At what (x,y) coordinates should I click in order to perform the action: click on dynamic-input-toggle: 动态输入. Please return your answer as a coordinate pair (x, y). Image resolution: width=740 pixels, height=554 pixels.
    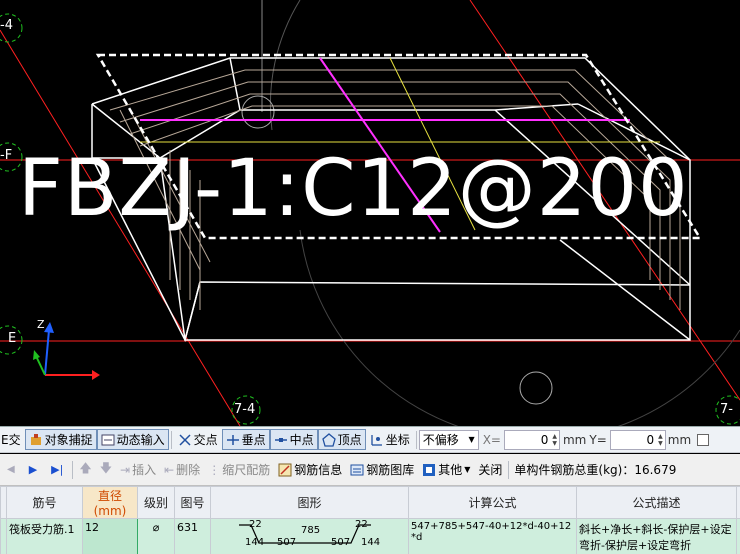
    Looking at the image, I should click on (132, 439).